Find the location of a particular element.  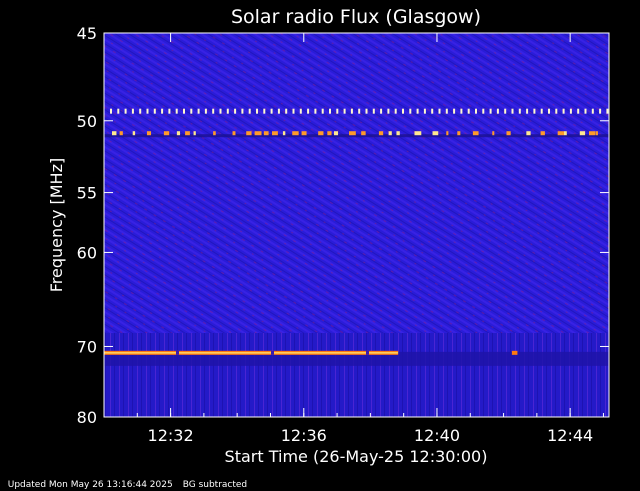

y-tick-label: 60 is located at coordinates (87, 252).